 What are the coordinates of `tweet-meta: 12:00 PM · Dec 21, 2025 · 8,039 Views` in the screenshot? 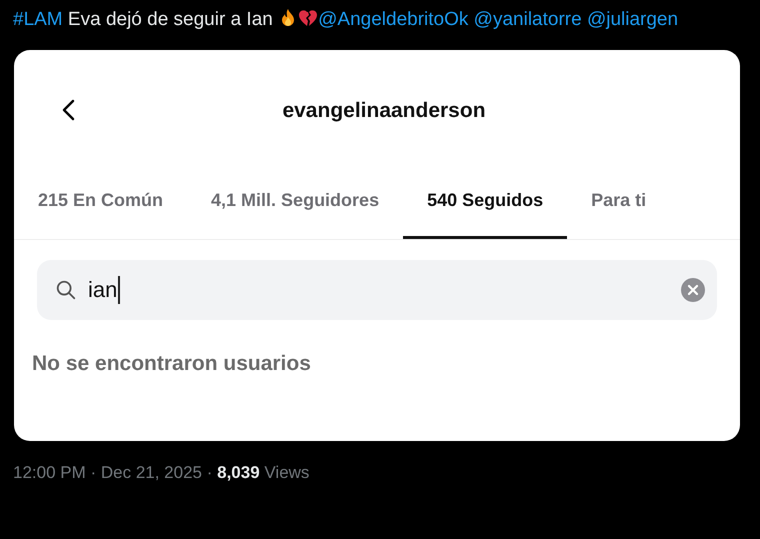 It's located at (161, 473).